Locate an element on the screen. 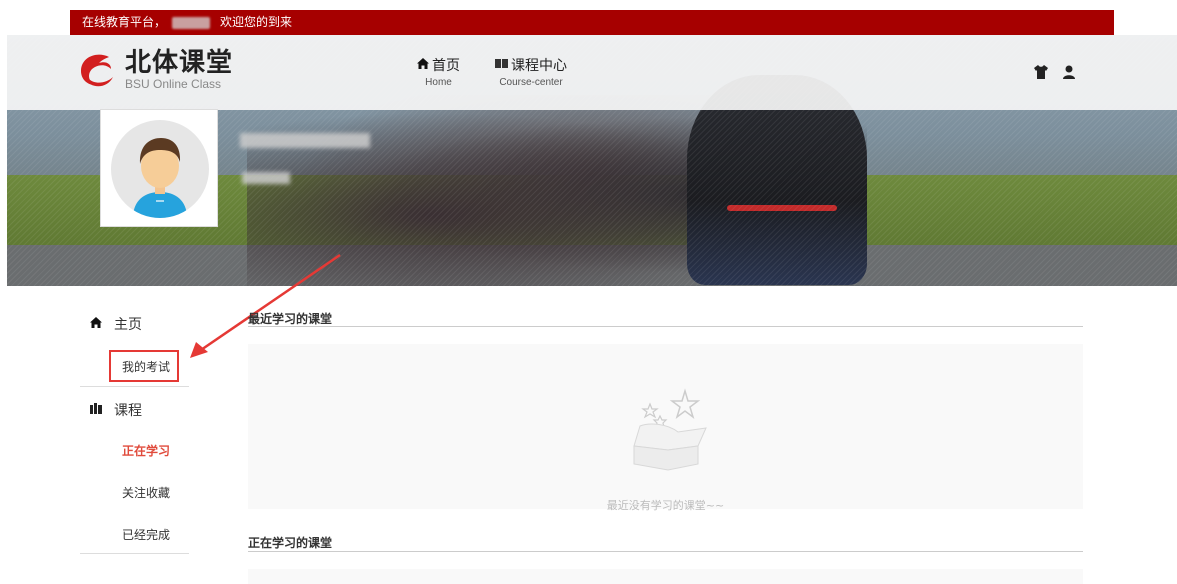 This screenshot has height=584, width=1177. recent-classes-empty-text: 最近没有学习的课堂~~ is located at coordinates (665, 505).